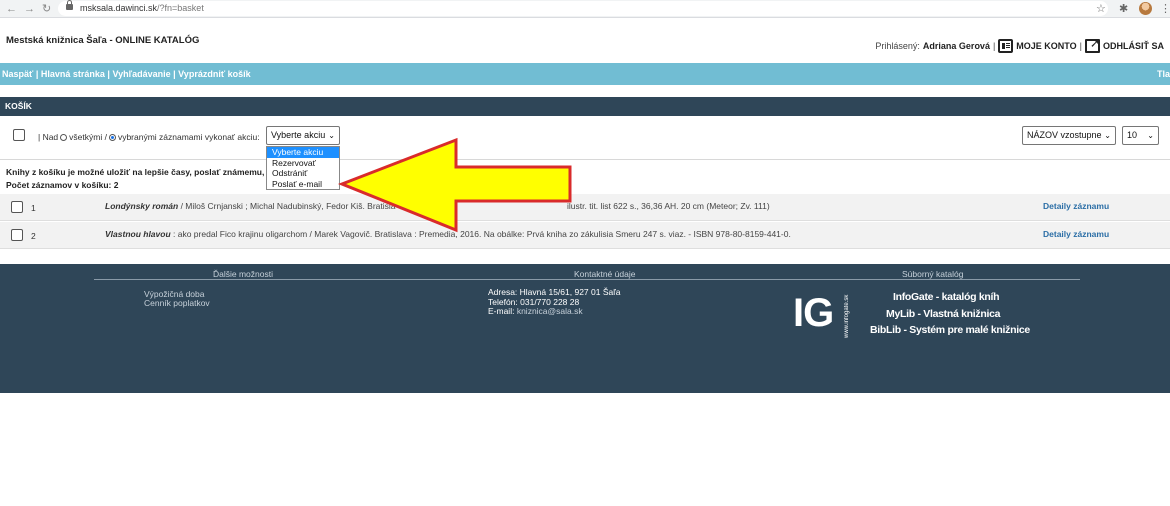 The width and height of the screenshot is (1170, 506). Describe the element at coordinates (1006, 46) in the screenshot. I see `account-icon` at that location.